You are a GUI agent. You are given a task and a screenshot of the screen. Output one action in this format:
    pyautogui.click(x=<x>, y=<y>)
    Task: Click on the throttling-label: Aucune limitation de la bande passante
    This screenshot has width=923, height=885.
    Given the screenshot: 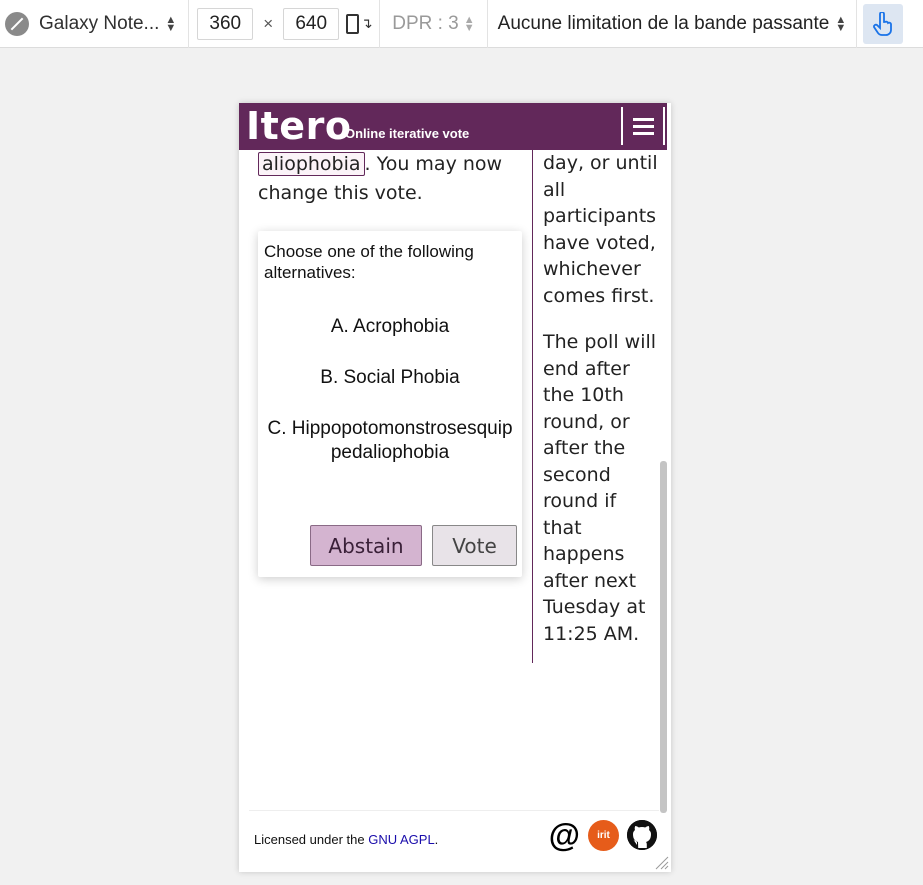 What is the action you would take?
    pyautogui.click(x=663, y=23)
    